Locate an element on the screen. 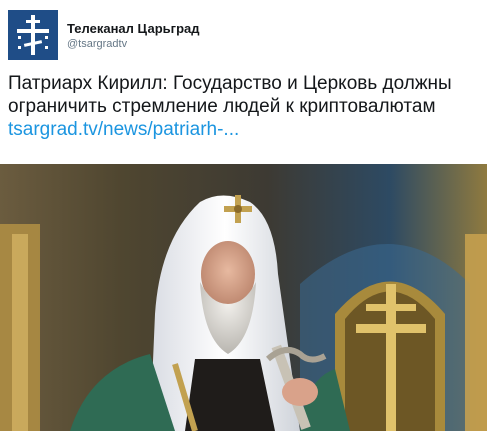 This screenshot has width=487, height=431. tweet-header: Телеканал Царьград @tsargradtv is located at coordinates (243, 36).